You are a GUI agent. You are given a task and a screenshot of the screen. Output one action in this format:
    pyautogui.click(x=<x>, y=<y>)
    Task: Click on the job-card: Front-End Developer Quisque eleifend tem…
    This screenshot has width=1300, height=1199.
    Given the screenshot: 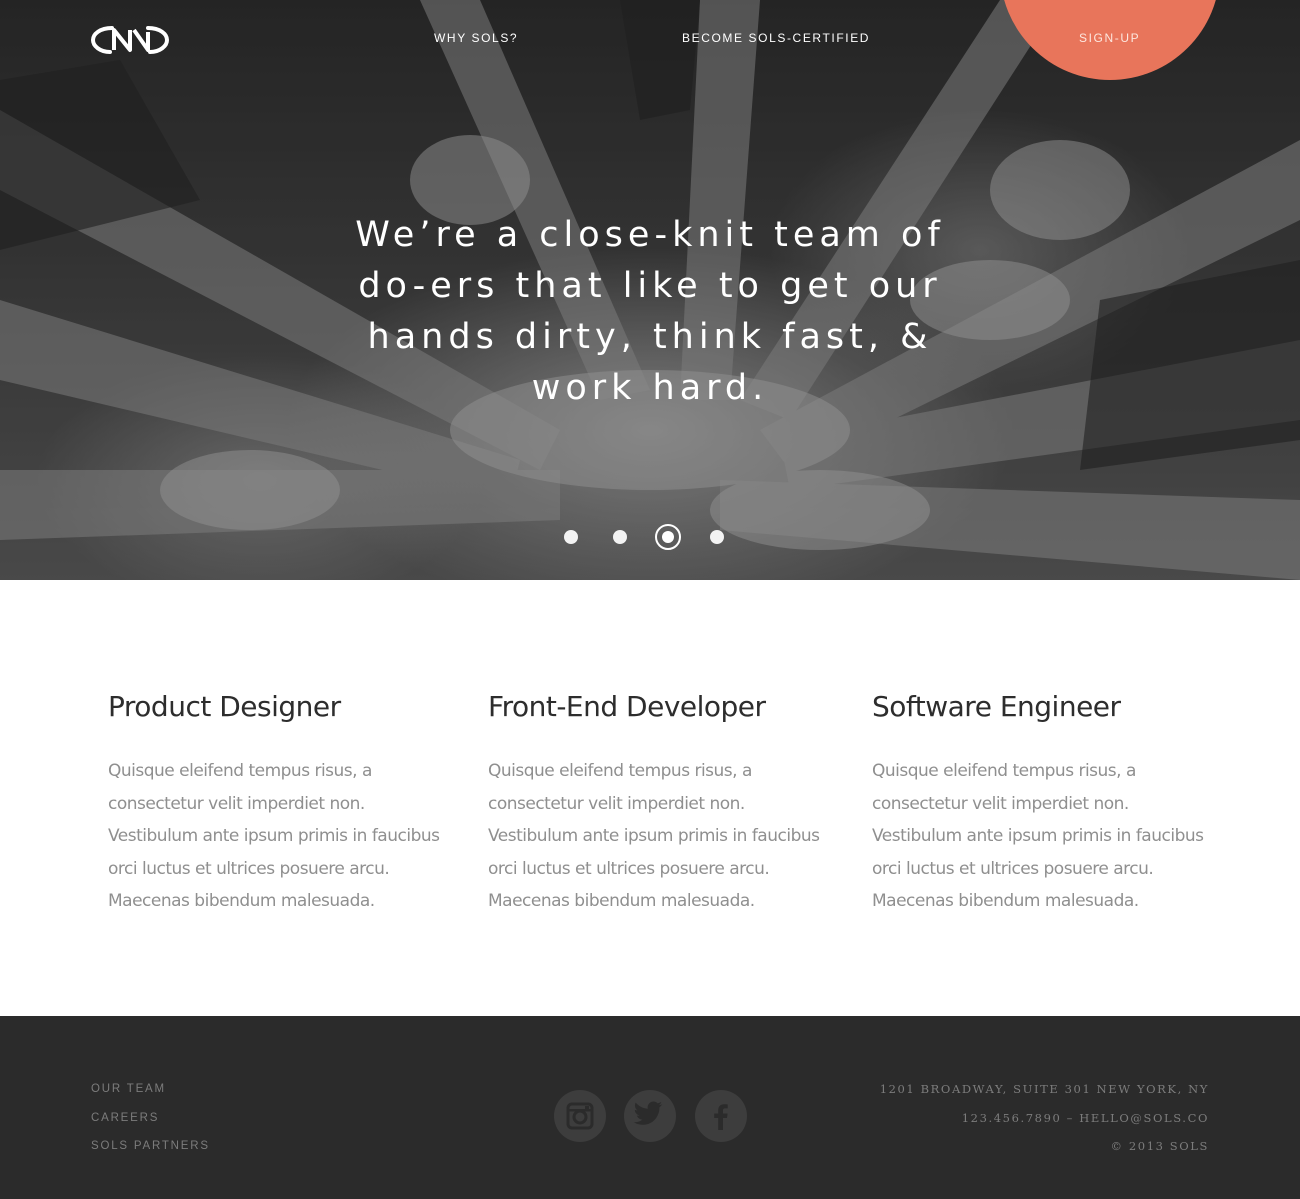 What is the action you would take?
    pyautogui.click(x=658, y=803)
    